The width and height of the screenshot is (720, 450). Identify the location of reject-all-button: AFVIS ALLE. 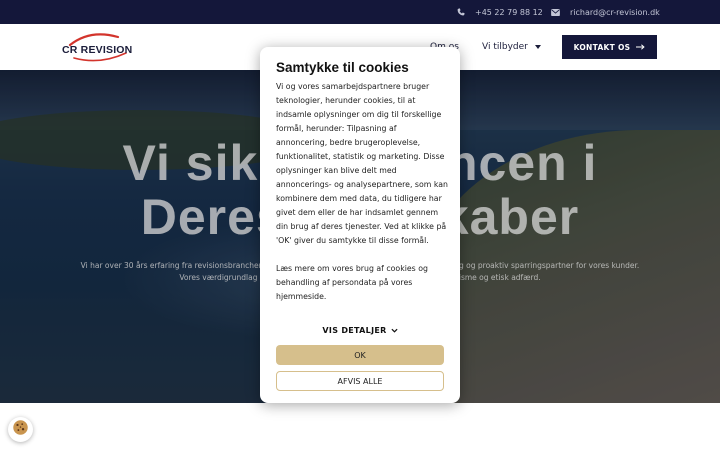
(360, 381).